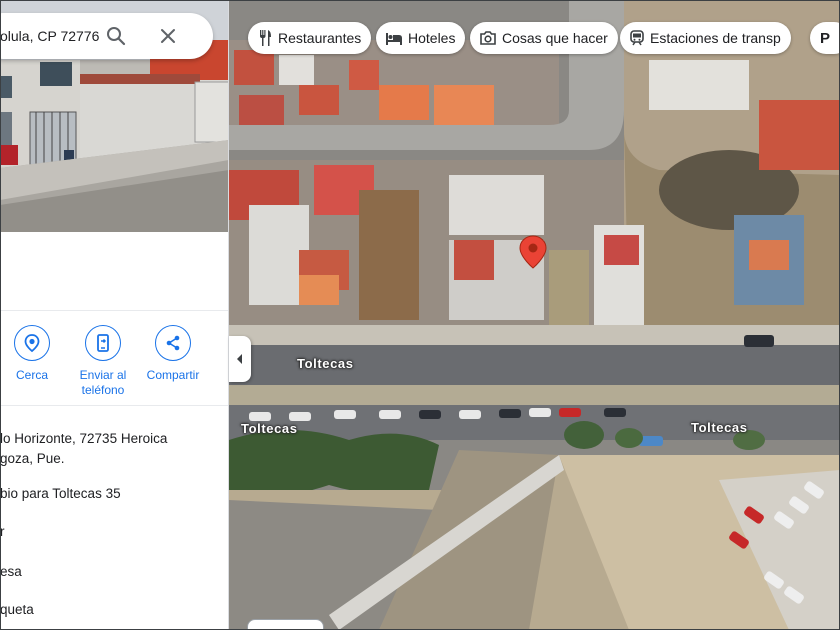 This screenshot has width=840, height=630. I want to click on chip-label: Restaurantes, so click(320, 38).